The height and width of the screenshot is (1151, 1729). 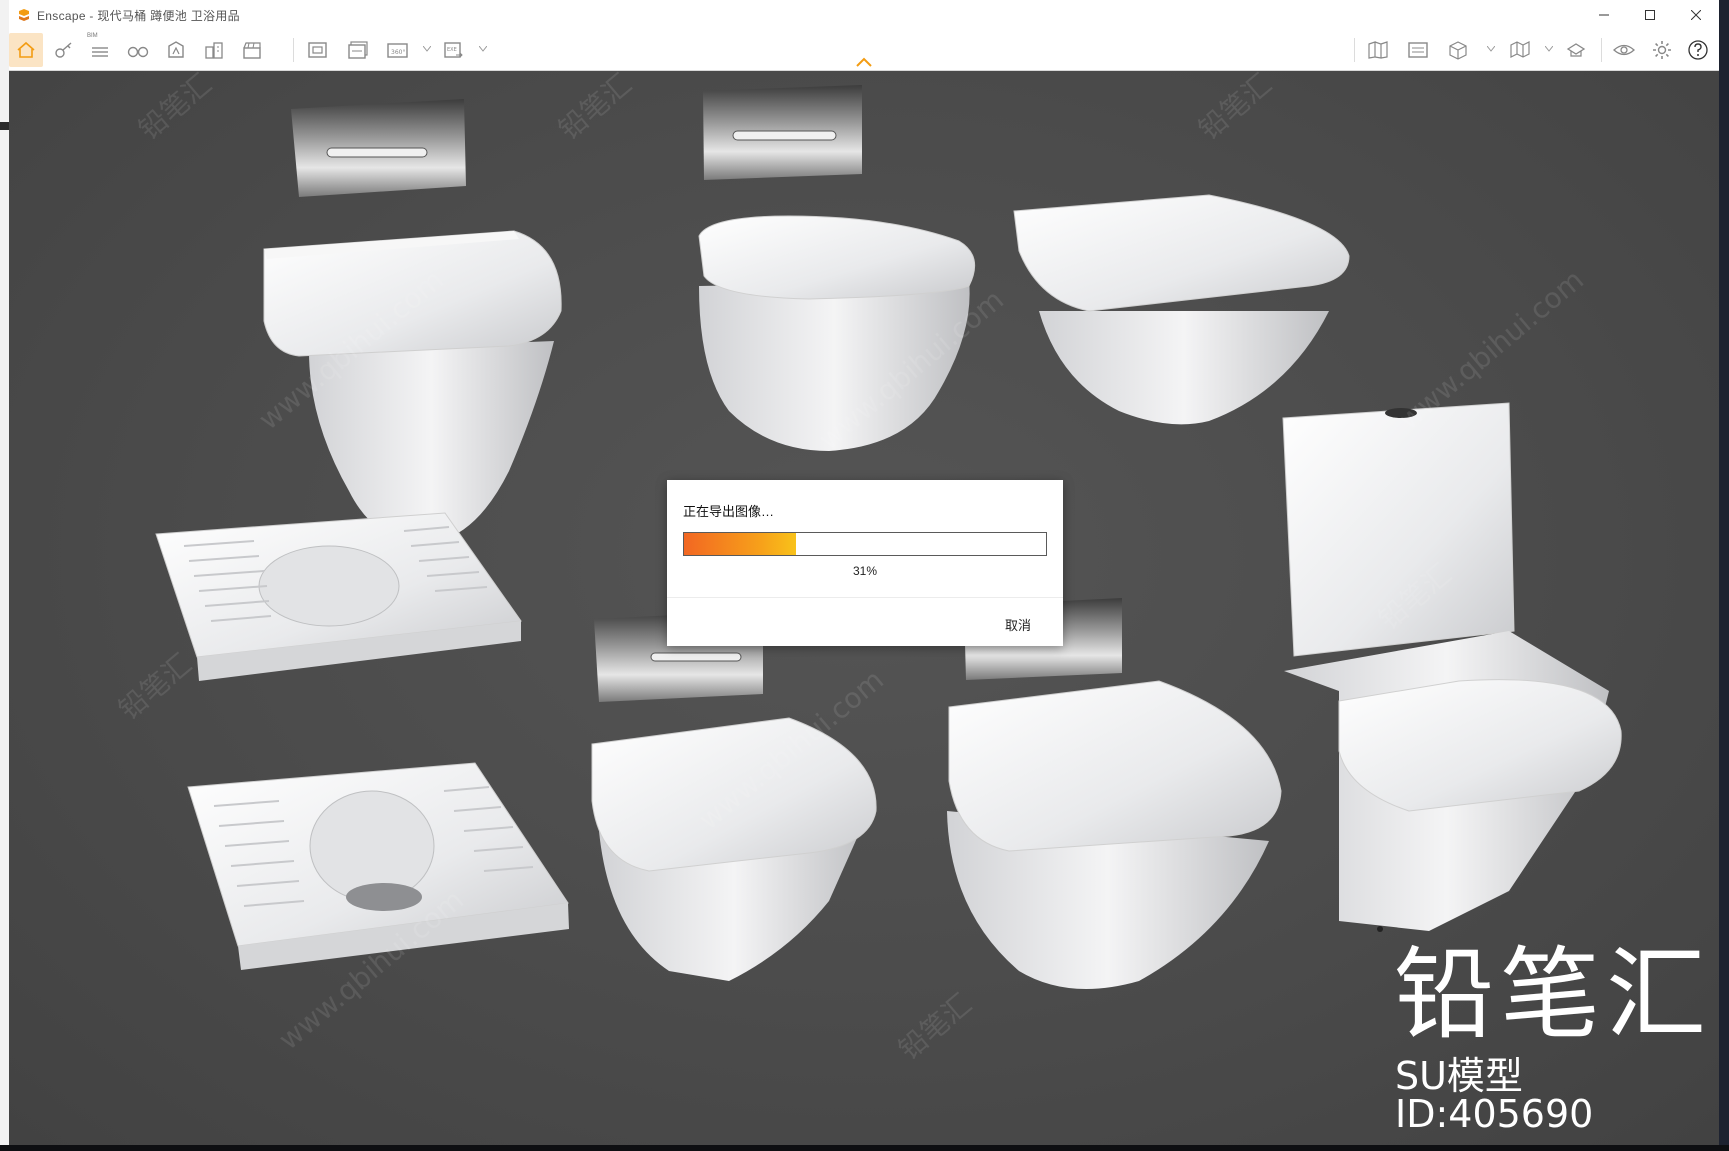 I want to click on title-bar: Enscape - 现代马桶 蹲便池 卫浴用品, so click(x=864, y=15).